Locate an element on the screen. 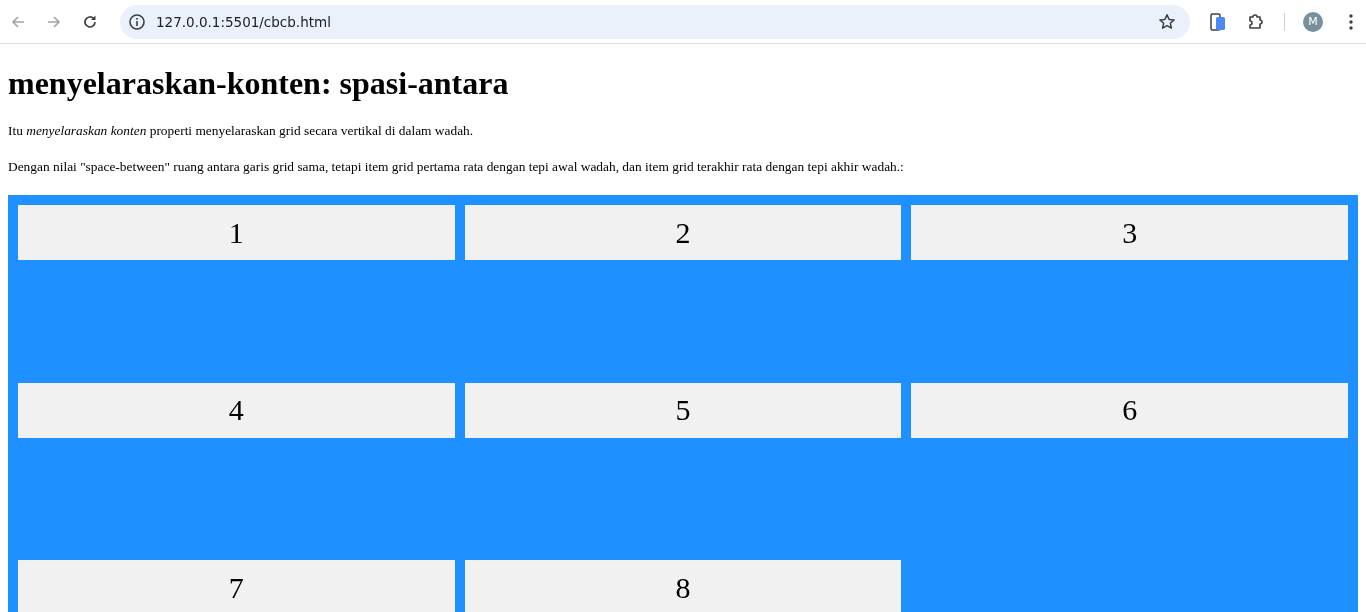  info-icon is located at coordinates (137, 21).